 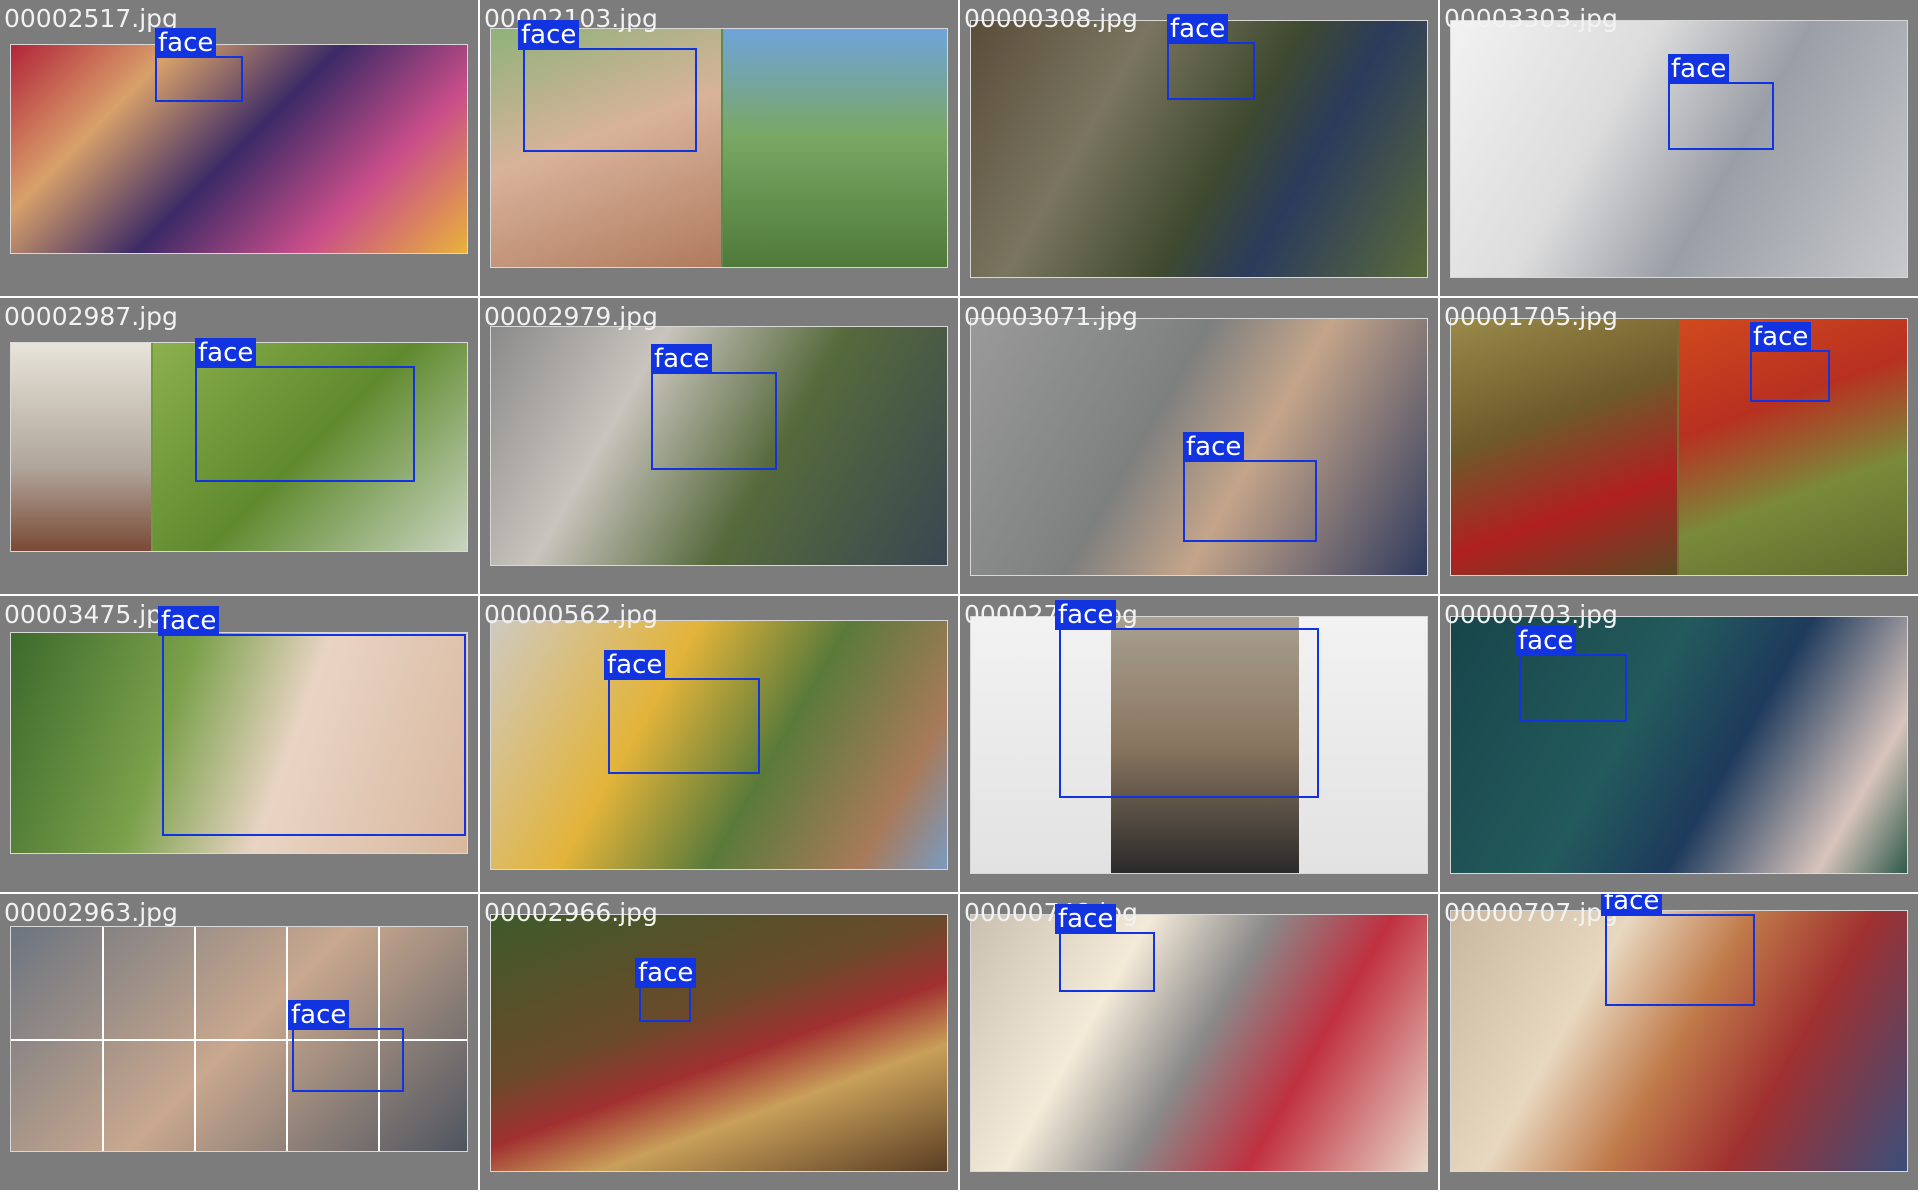 I want to click on image-tile: face 00002963.jpg, so click(x=240, y=1043).